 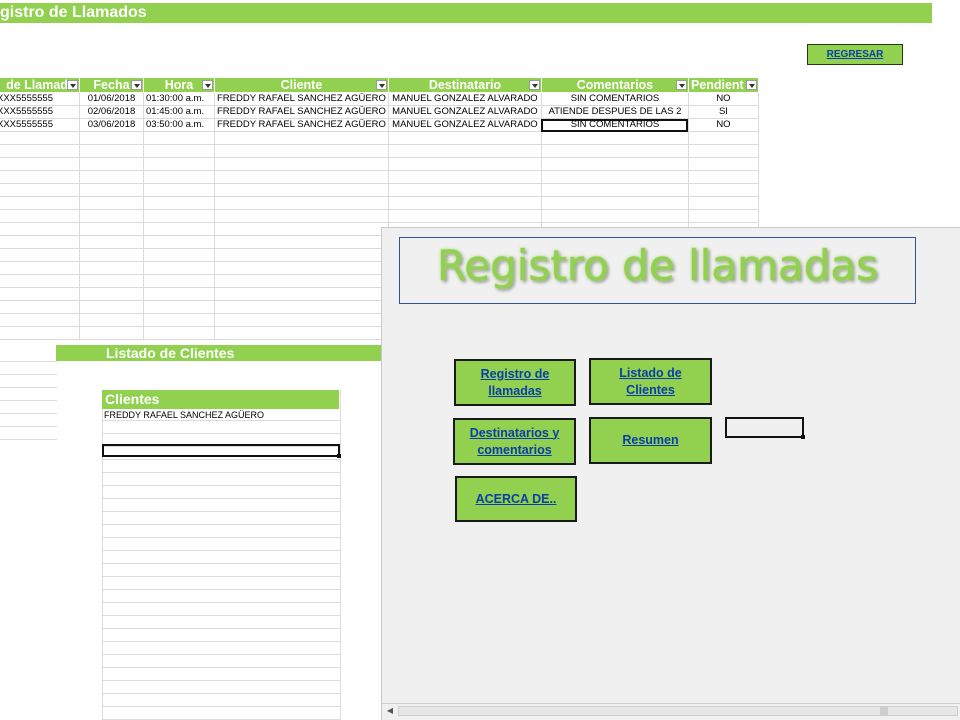 I want to click on regresar-button: REGRESAR, so click(x=855, y=54).